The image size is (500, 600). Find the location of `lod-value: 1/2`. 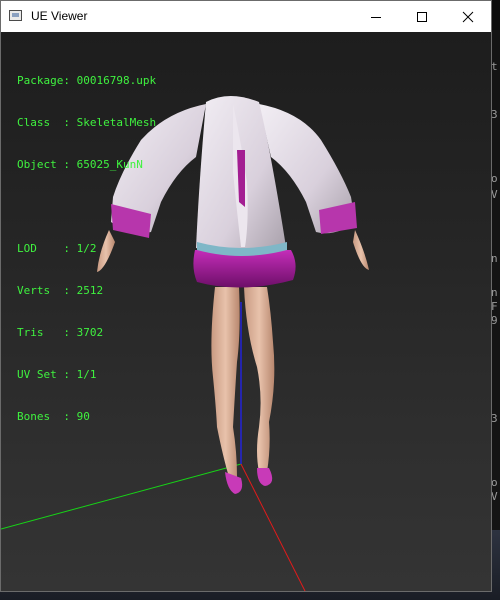

lod-value: 1/2 is located at coordinates (86, 248).